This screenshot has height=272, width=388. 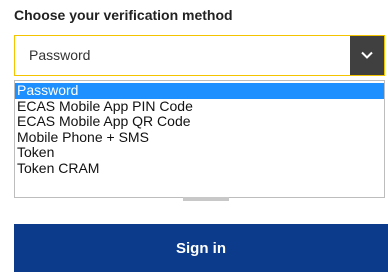 What do you see at coordinates (199, 106) in the screenshot?
I see `option-ecas-pin: ECAS Mobile App PIN Code` at bounding box center [199, 106].